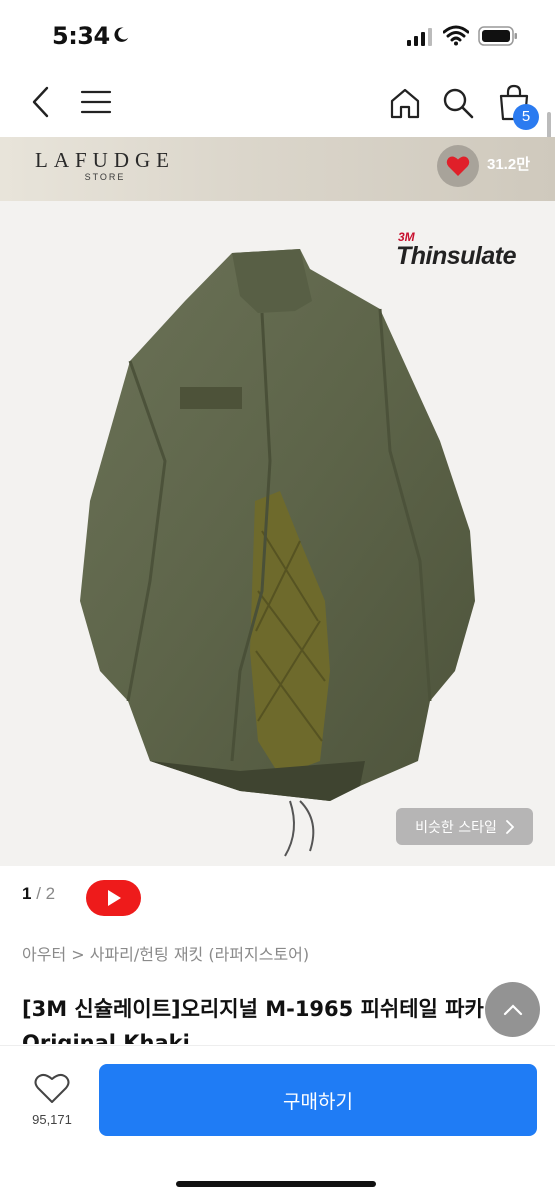 This screenshot has height=1201, width=555. Describe the element at coordinates (456, 256) in the screenshot. I see `thinsulate-brand-text: Thinsulate` at that location.